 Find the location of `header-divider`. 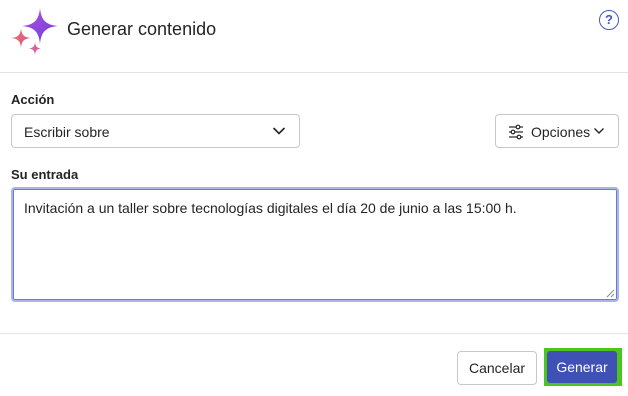

header-divider is located at coordinates (314, 72).